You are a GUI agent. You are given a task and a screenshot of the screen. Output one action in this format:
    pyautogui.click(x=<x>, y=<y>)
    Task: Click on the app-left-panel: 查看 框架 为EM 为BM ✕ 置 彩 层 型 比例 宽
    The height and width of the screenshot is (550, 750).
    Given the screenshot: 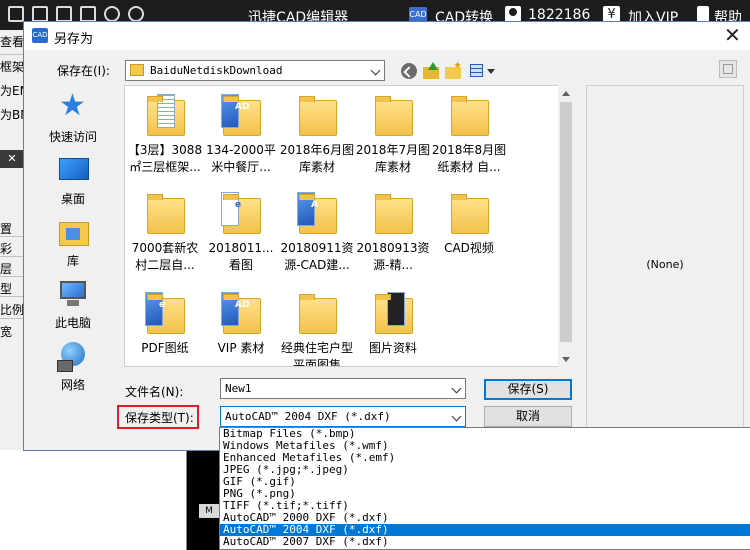 What is the action you would take?
    pyautogui.click(x=12, y=240)
    